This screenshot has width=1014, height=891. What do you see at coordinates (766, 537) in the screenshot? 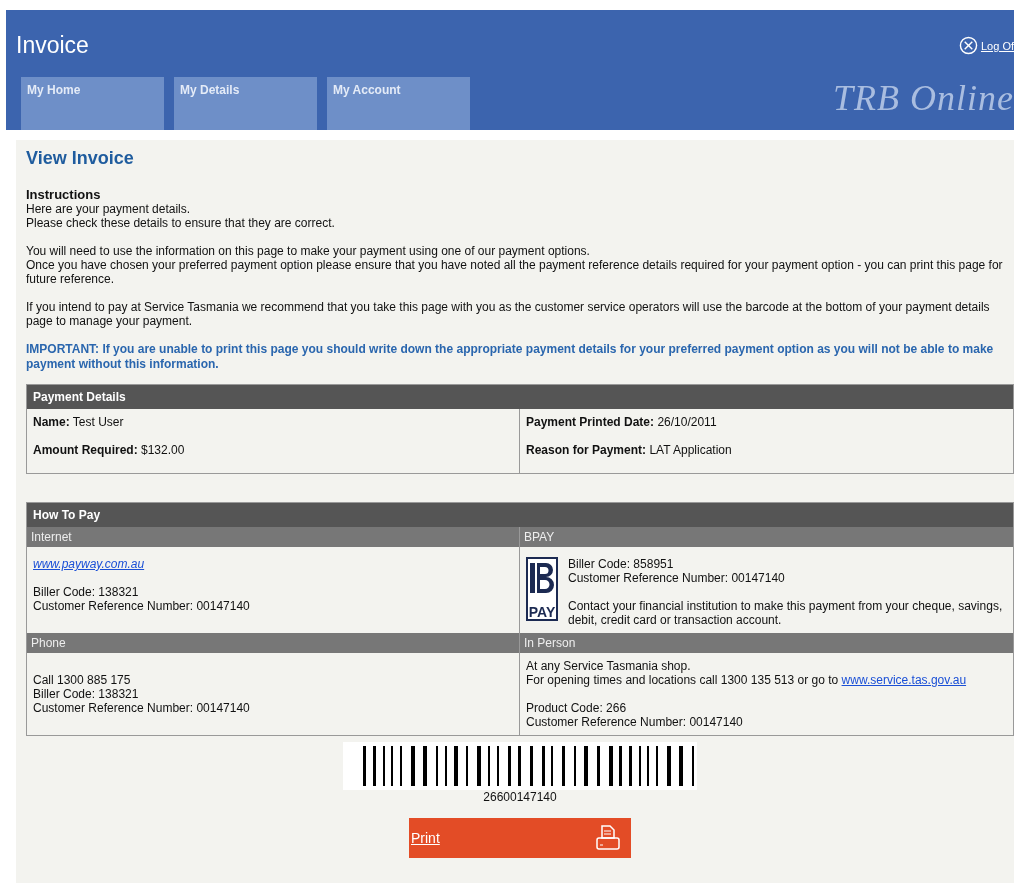
I see `section-heading: BPAY` at bounding box center [766, 537].